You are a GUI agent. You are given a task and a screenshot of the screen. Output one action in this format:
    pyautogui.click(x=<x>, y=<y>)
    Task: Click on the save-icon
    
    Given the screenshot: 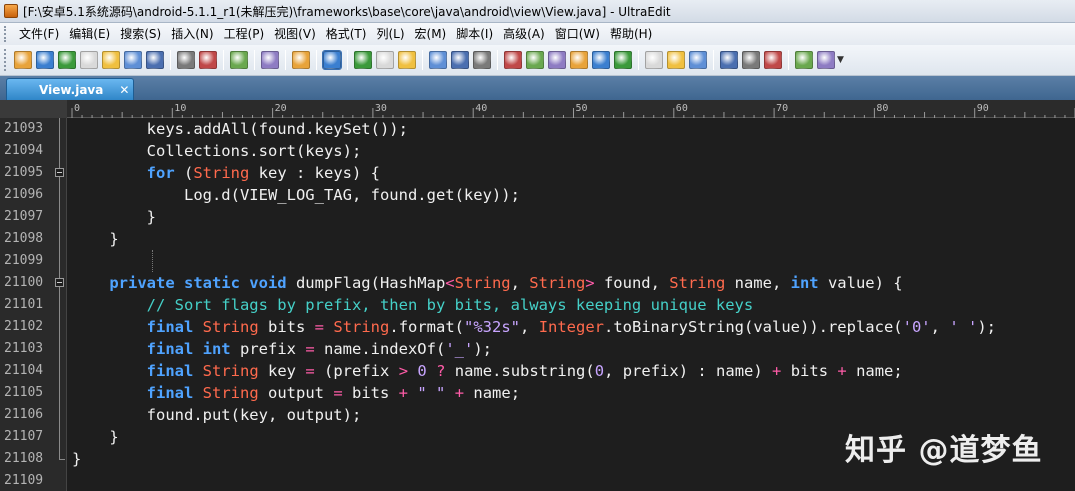 What is the action you would take?
    pyautogui.click(x=155, y=60)
    